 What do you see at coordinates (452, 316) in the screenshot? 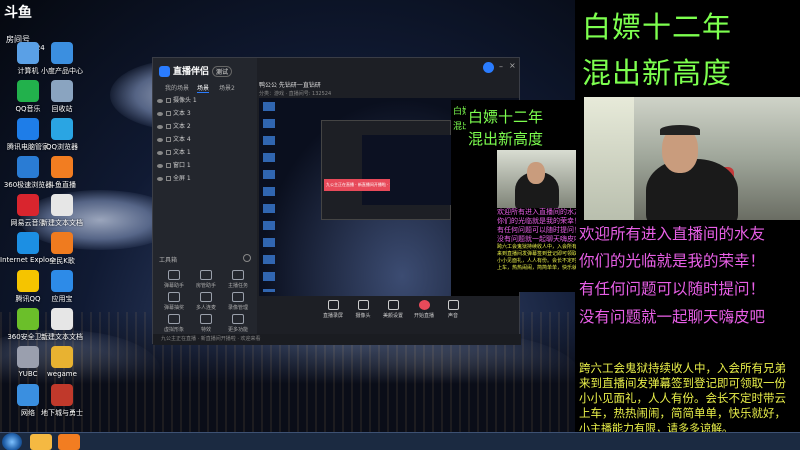
I see `control-label: 声音` at bounding box center [452, 316].